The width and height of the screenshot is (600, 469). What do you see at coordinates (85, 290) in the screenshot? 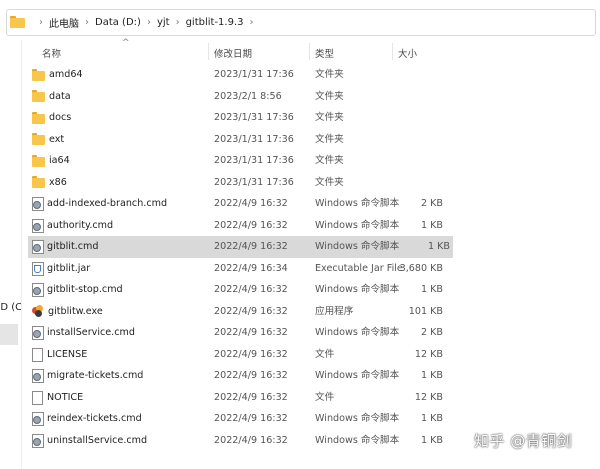
I see `file-name: gitblit-stop.cmd` at bounding box center [85, 290].